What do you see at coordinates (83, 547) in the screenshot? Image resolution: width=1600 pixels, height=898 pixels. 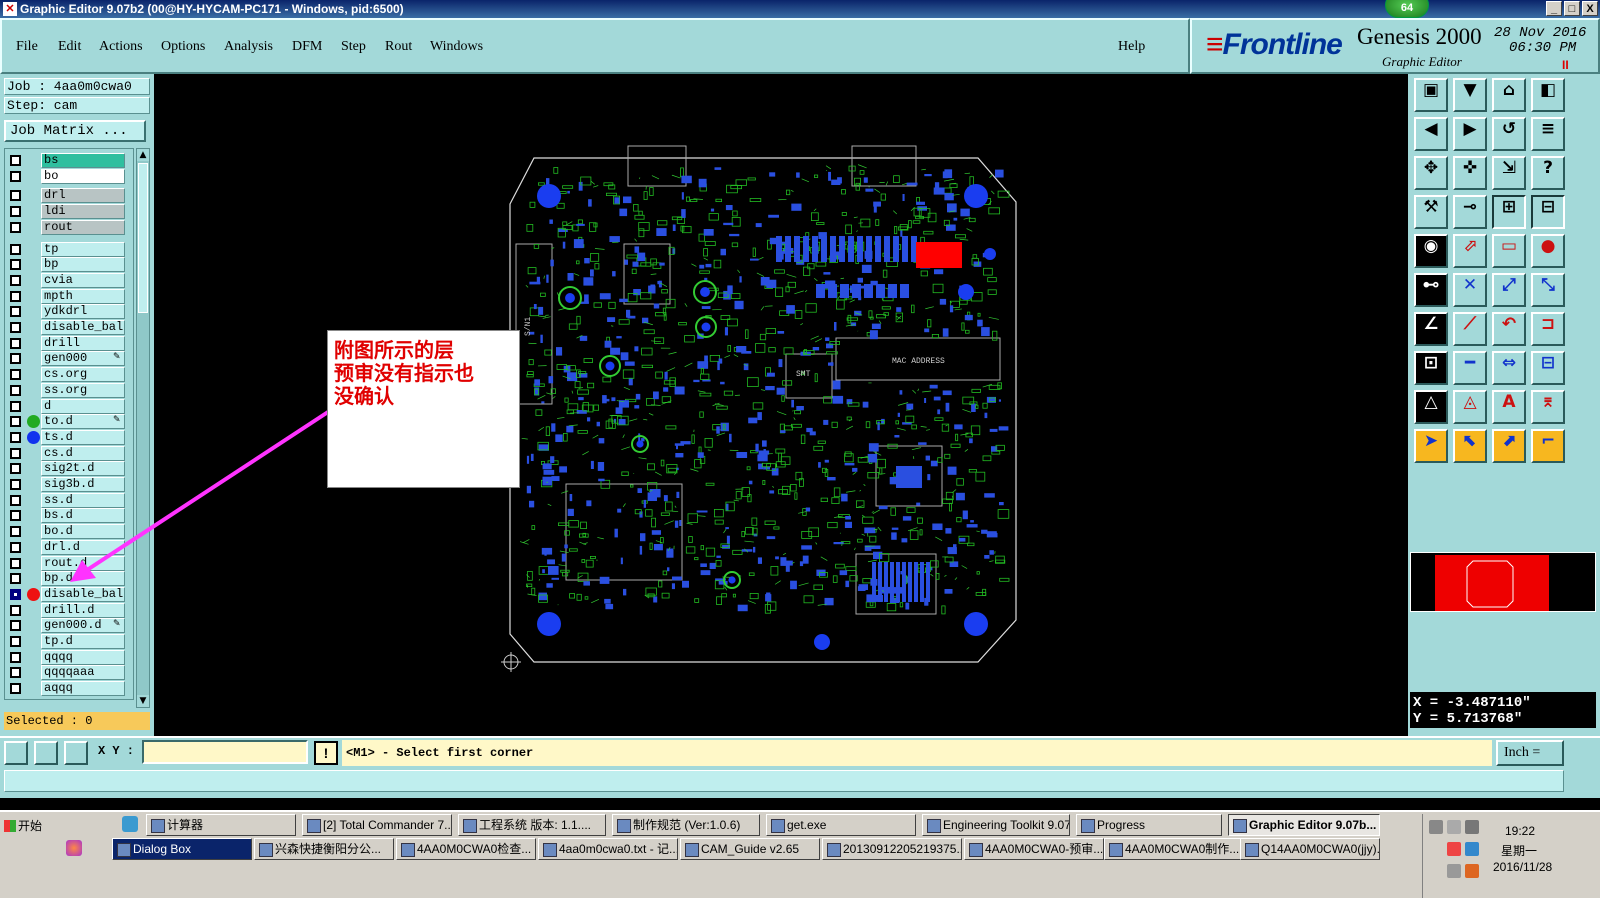 I see `layer-name: drl.d` at bounding box center [83, 547].